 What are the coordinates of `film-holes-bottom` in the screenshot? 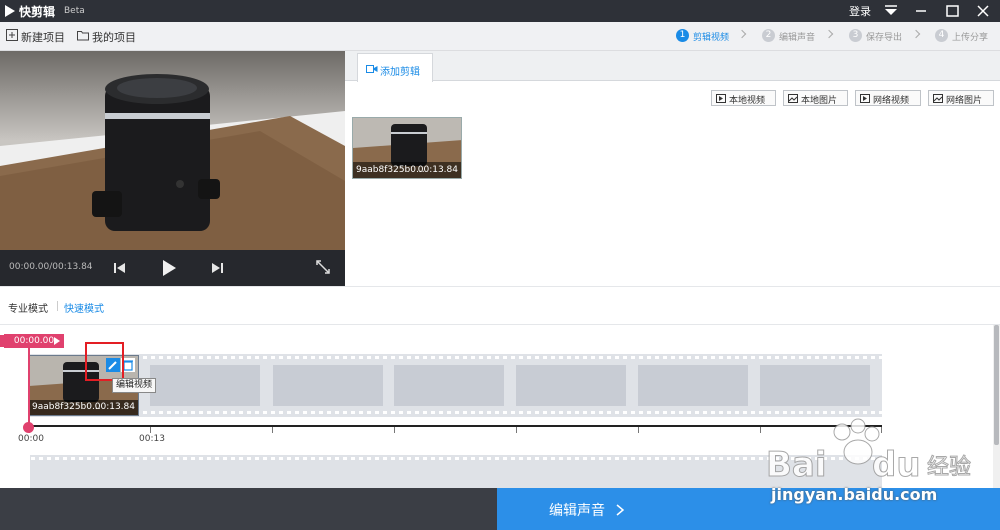 It's located at (456, 413).